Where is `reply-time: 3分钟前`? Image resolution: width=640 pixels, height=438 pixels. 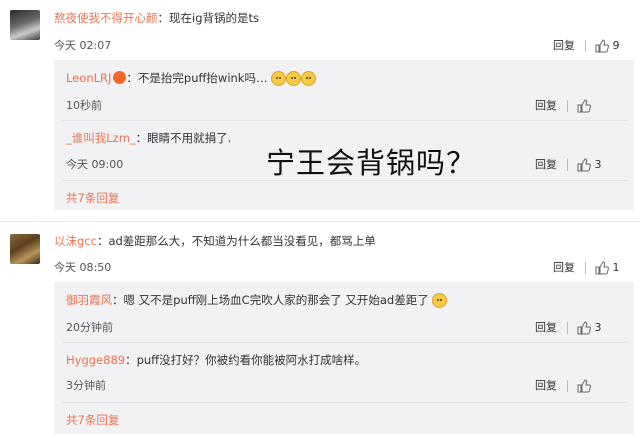 reply-time: 3分钟前 is located at coordinates (86, 385).